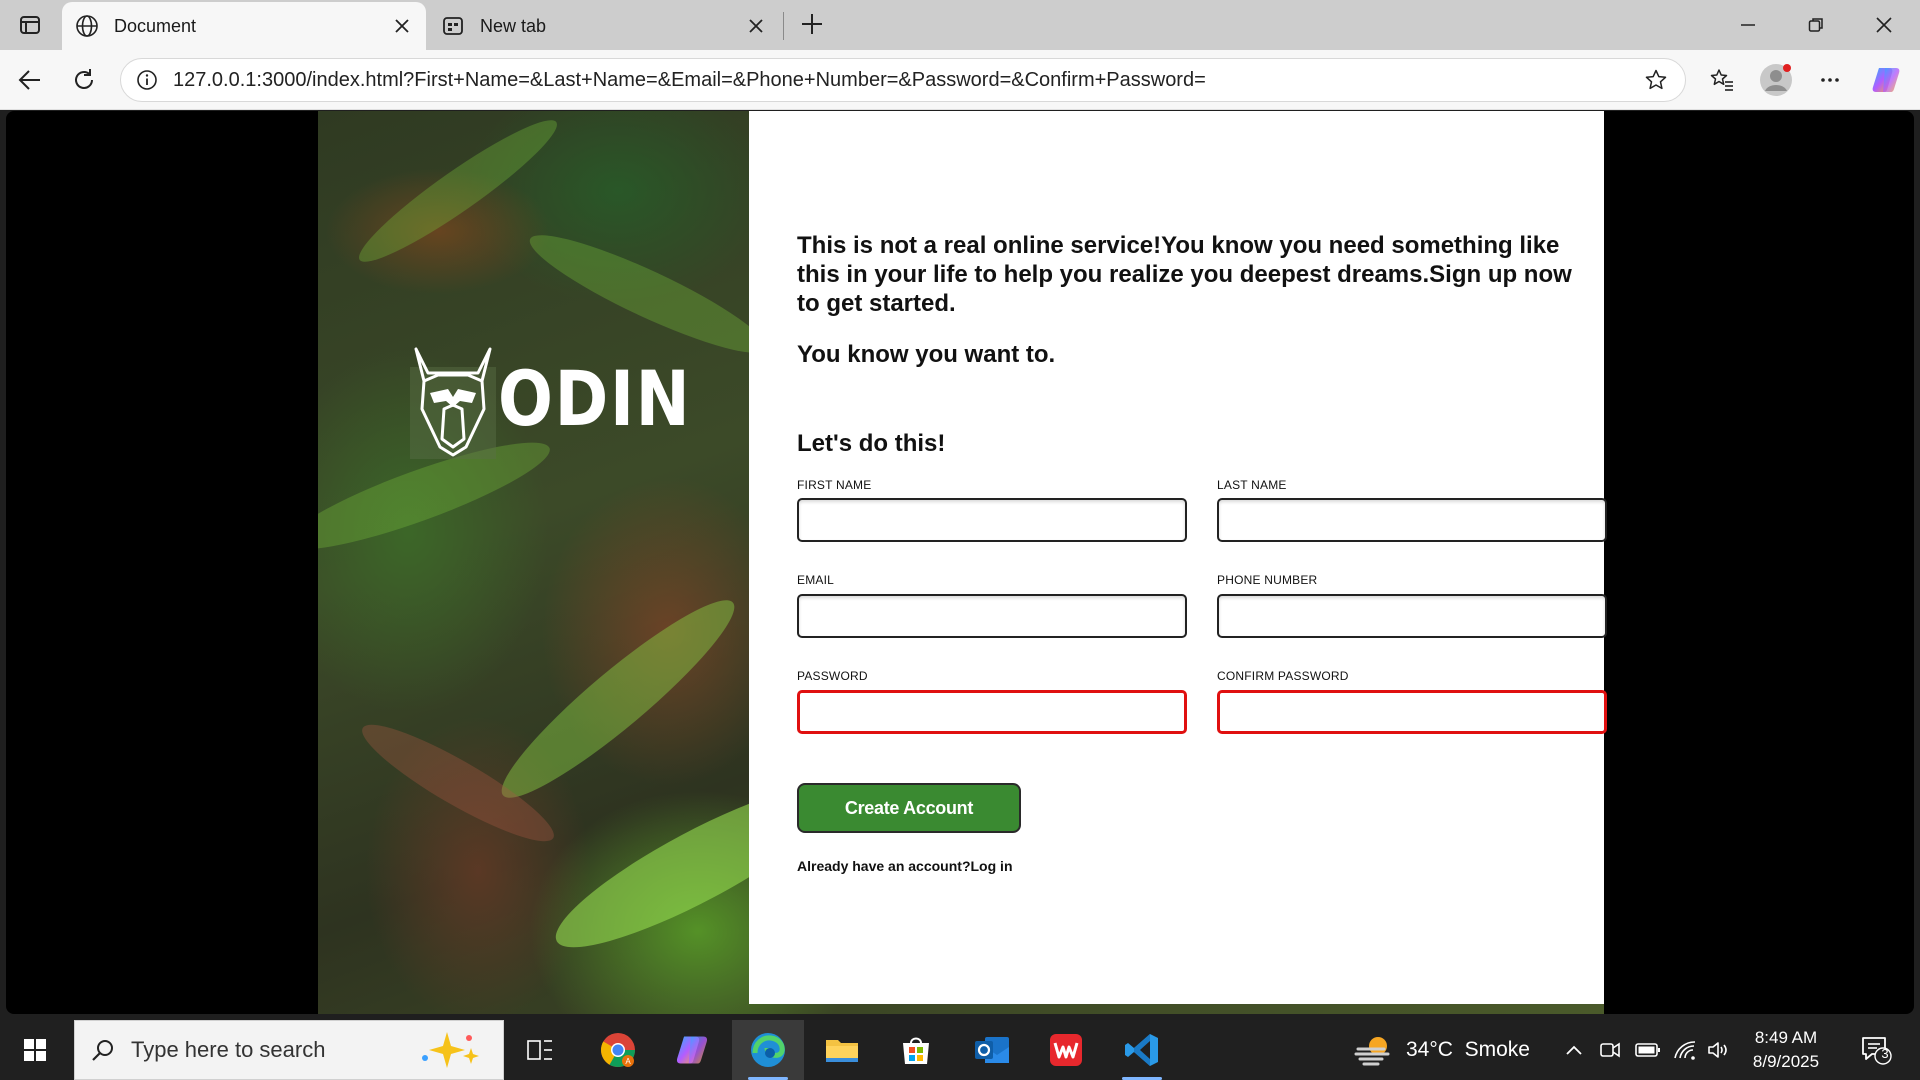  What do you see at coordinates (905, 866) in the screenshot?
I see `login-link: Already have an account?Log in` at bounding box center [905, 866].